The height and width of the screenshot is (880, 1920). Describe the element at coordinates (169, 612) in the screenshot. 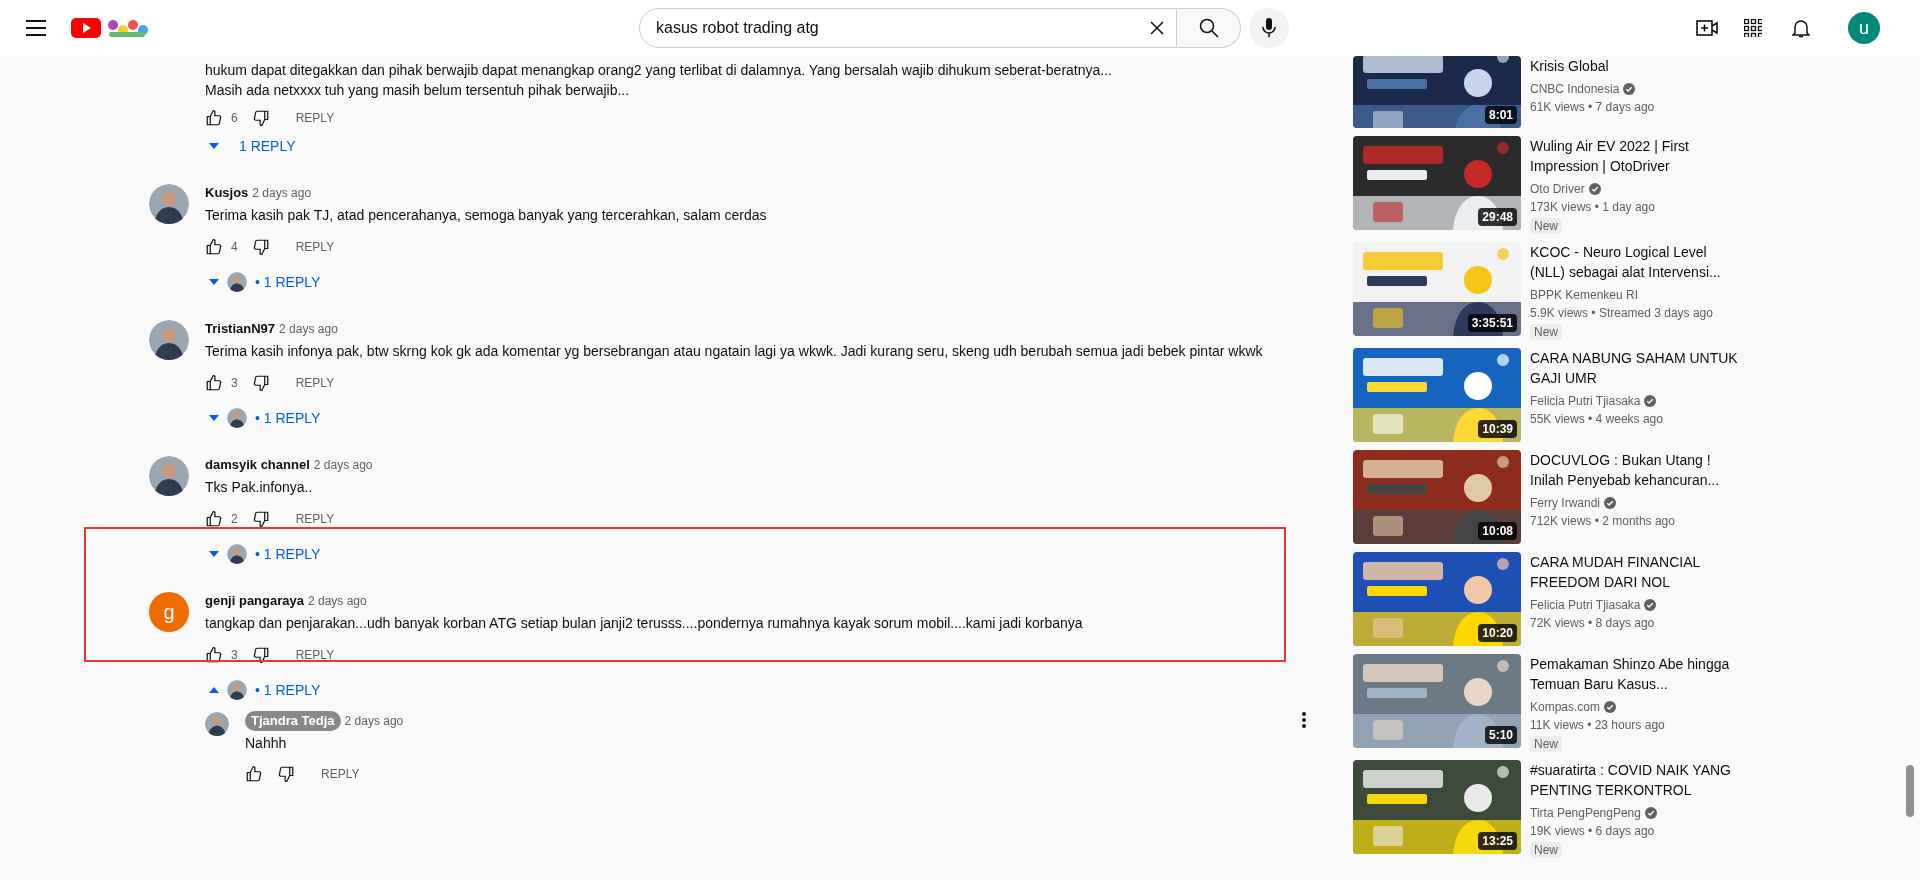

I see `user-avatar: g` at that location.